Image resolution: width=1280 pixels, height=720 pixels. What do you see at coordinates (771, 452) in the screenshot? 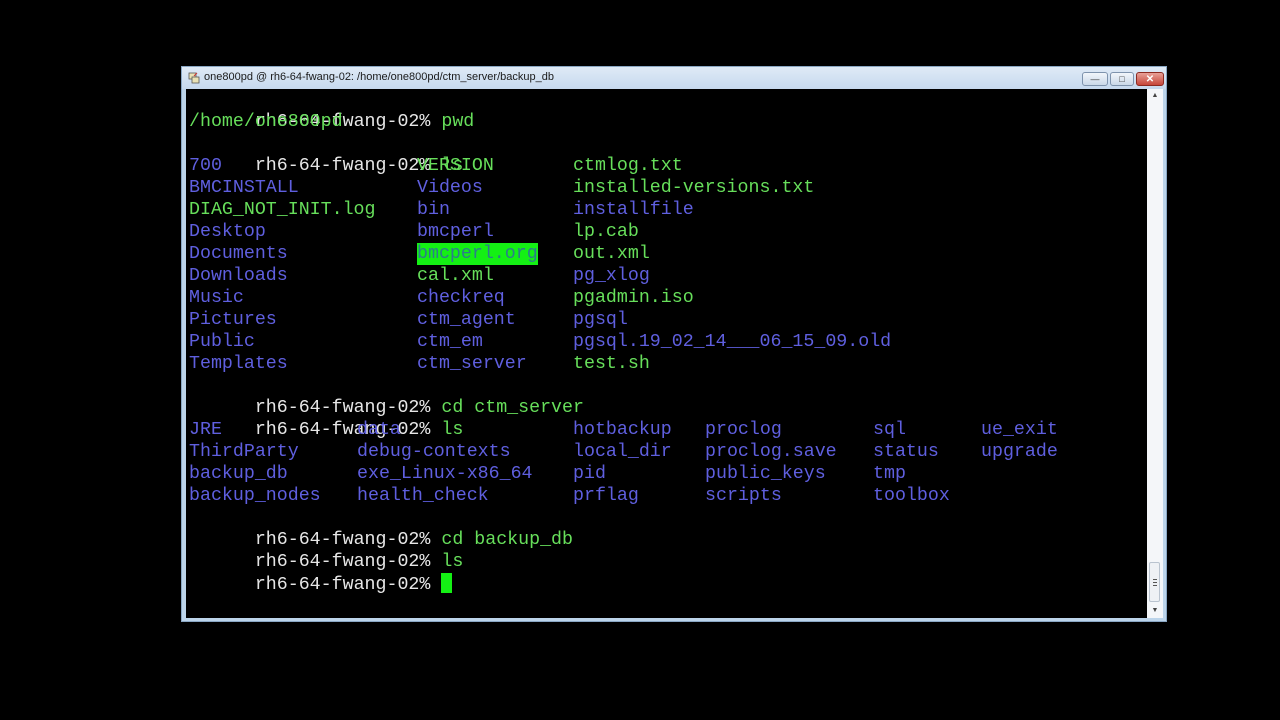
I see `file-entry: proclog.save` at bounding box center [771, 452].